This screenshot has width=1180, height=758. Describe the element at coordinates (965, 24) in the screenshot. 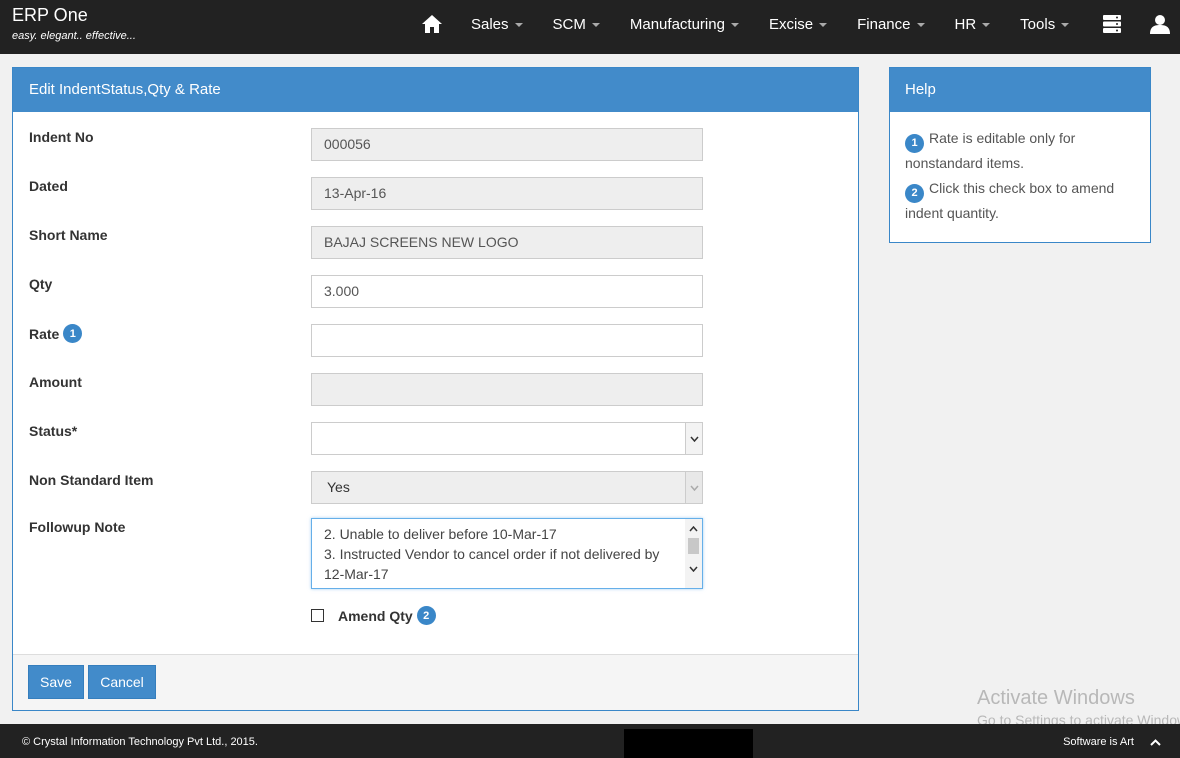

I see `nav-hr-label: HR` at that location.